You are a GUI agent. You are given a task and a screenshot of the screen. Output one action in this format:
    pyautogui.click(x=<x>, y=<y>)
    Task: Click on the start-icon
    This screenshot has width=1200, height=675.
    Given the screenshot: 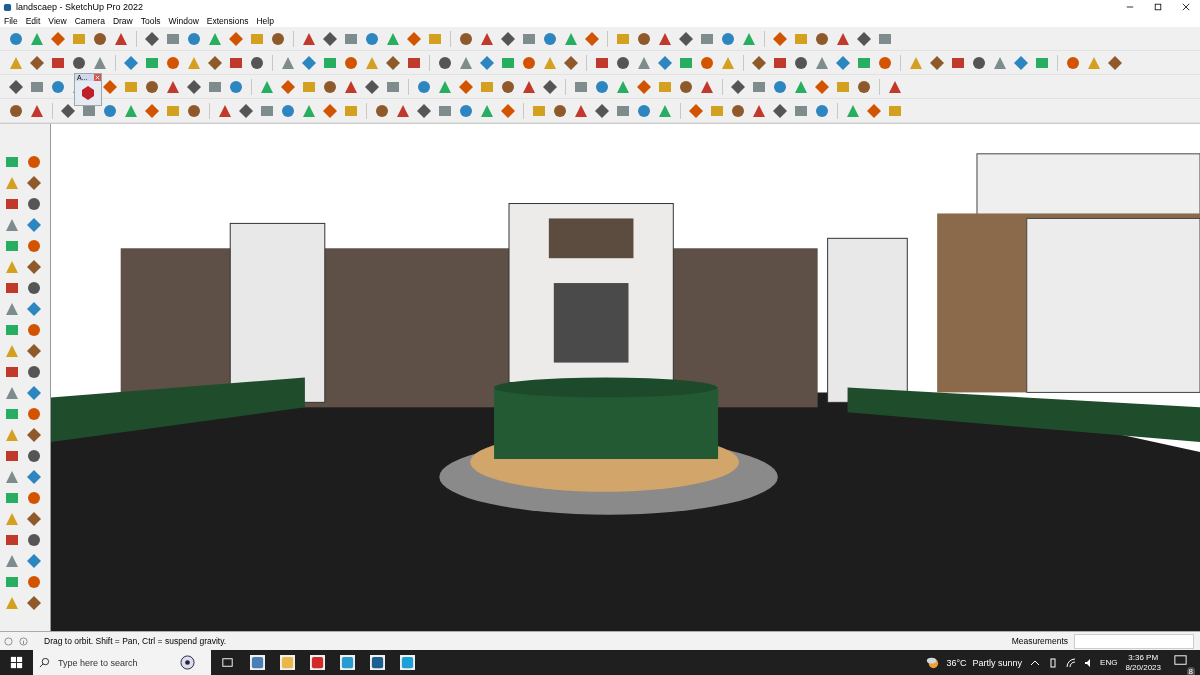 What is the action you would take?
    pyautogui.click(x=16, y=662)
    